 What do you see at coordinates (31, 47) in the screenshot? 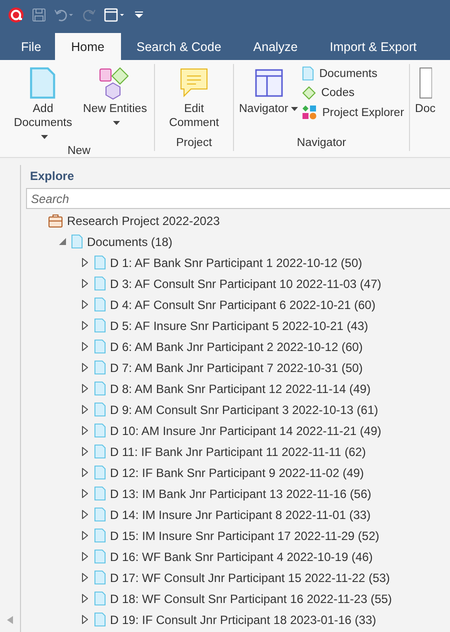
I see `ribbon-tab: File` at bounding box center [31, 47].